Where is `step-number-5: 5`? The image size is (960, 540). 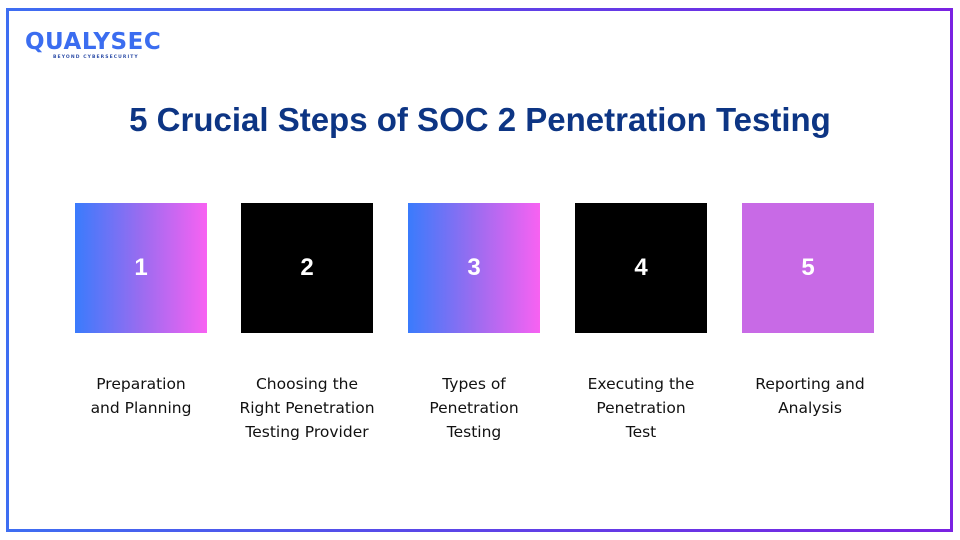 step-number-5: 5 is located at coordinates (808, 267).